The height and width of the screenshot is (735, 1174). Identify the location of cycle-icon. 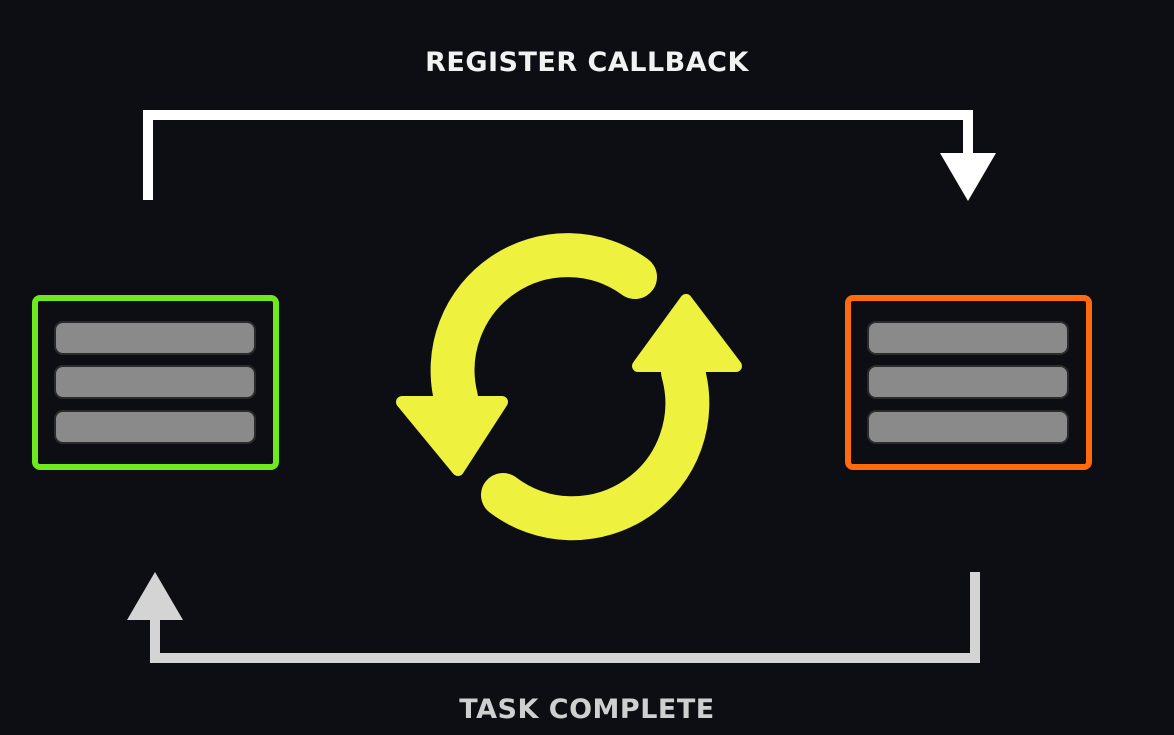
(569, 387).